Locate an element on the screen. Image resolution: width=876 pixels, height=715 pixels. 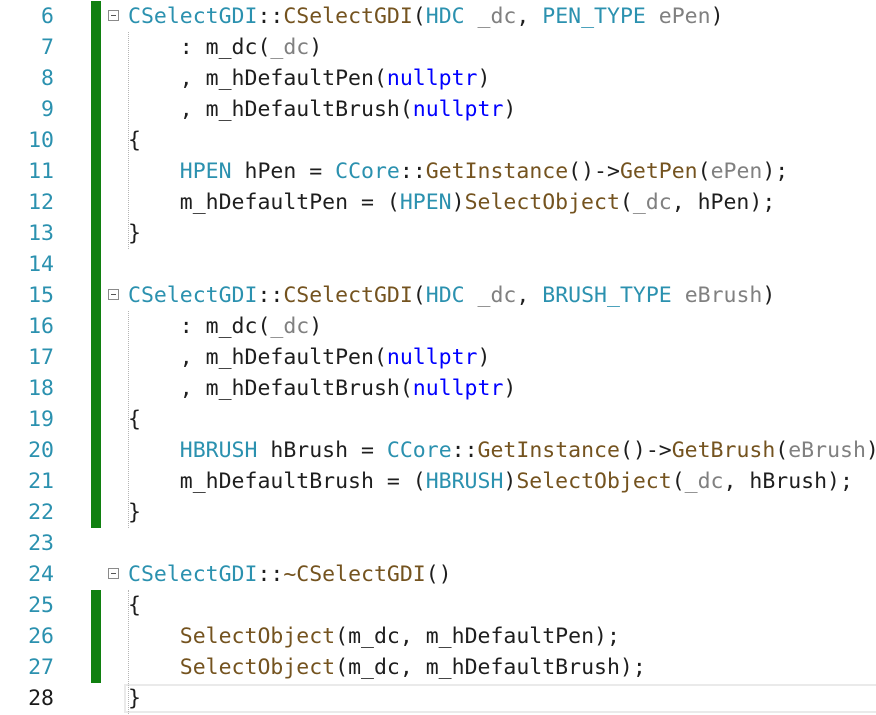
code-line: 28} is located at coordinates (438, 698).